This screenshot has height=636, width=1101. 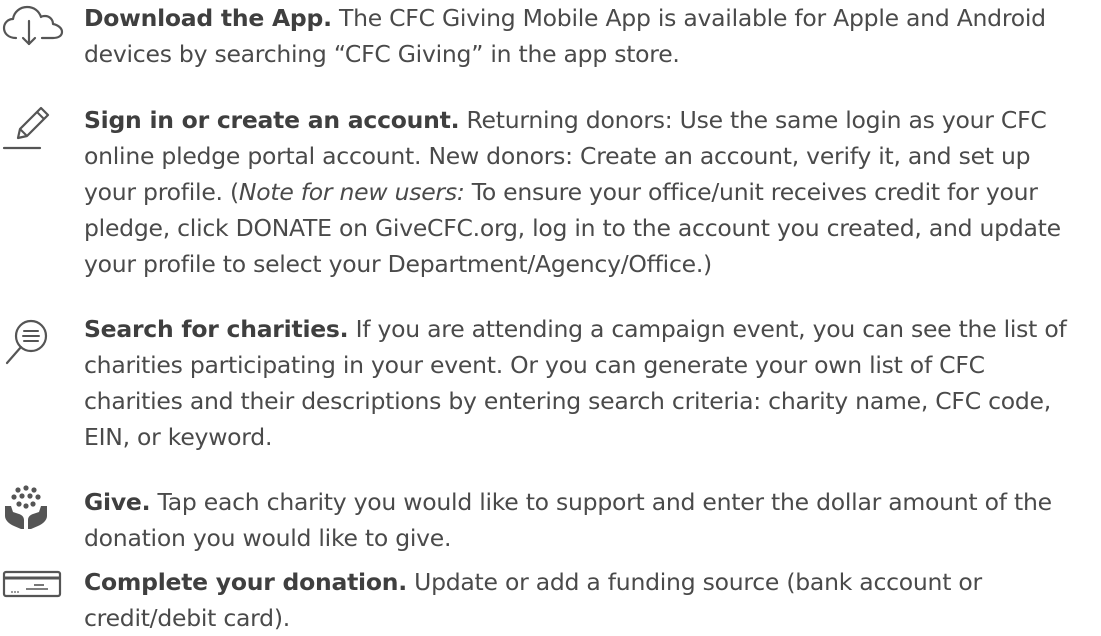 I want to click on step-title: Search for charities., so click(x=216, y=329).